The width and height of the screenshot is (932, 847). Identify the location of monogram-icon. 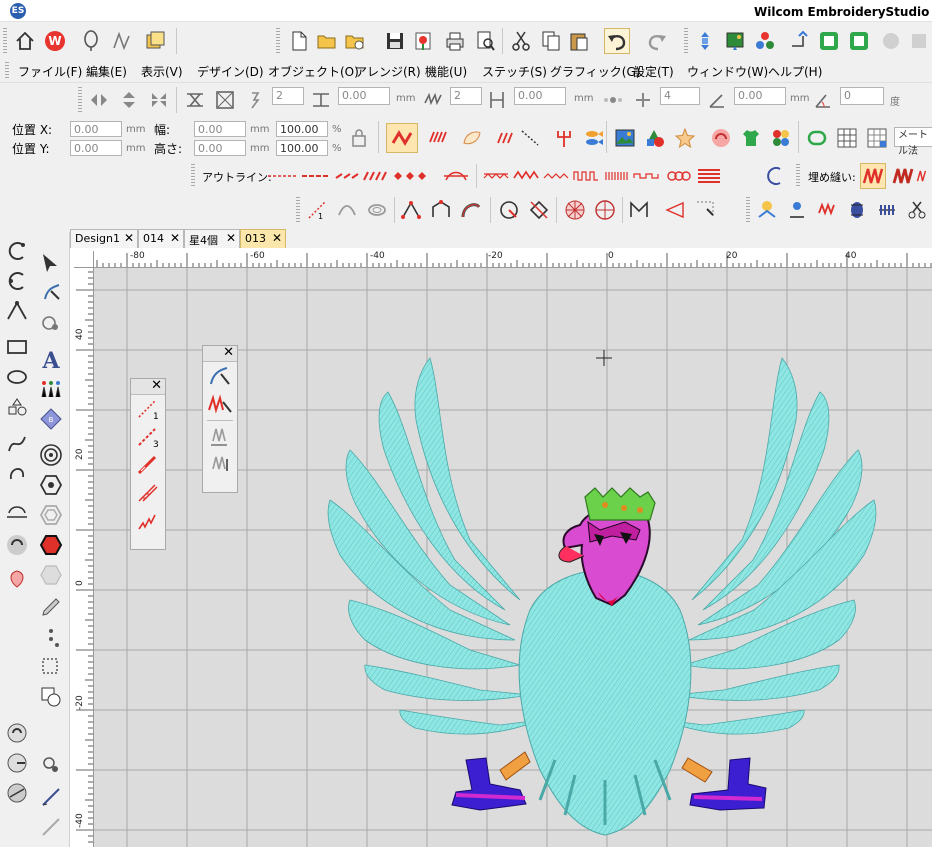
(721, 138).